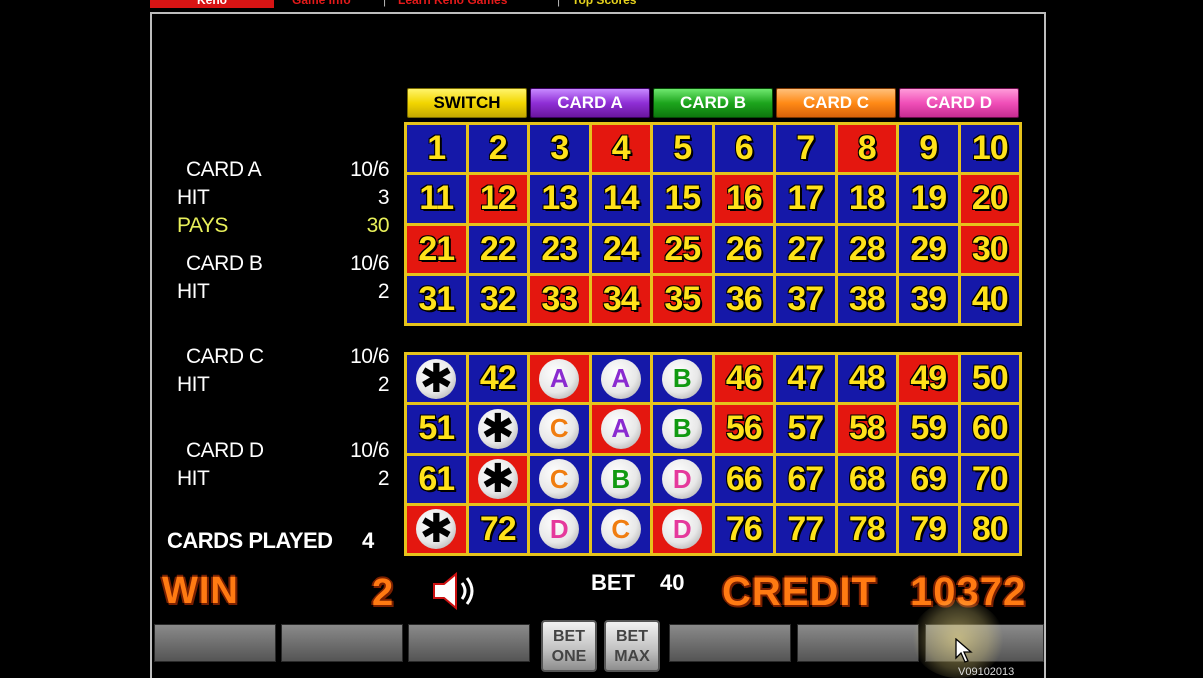 Image resolution: width=1203 pixels, height=678 pixels. What do you see at coordinates (866, 199) in the screenshot?
I see `number-cell: 18` at bounding box center [866, 199].